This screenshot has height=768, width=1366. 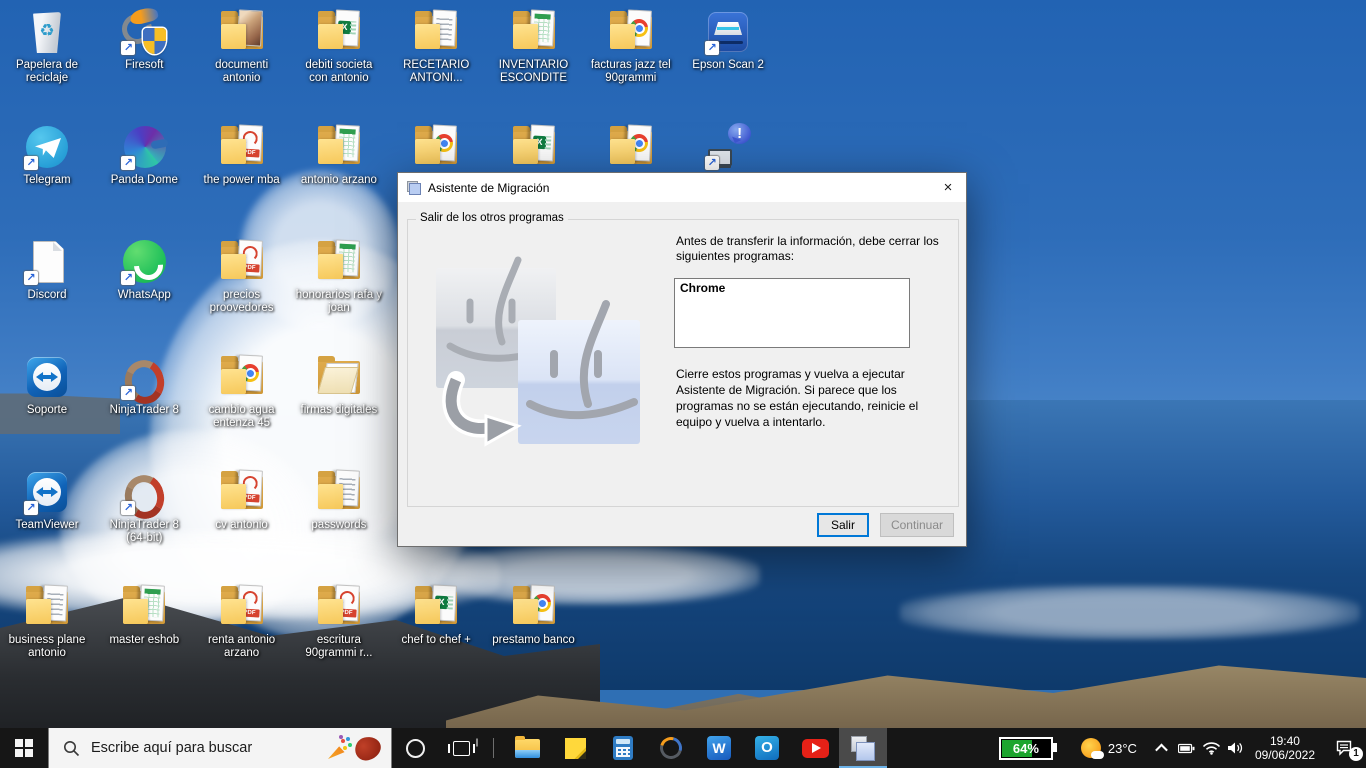 I want to click on search-highlight-doodle-icon, so click(x=368, y=748).